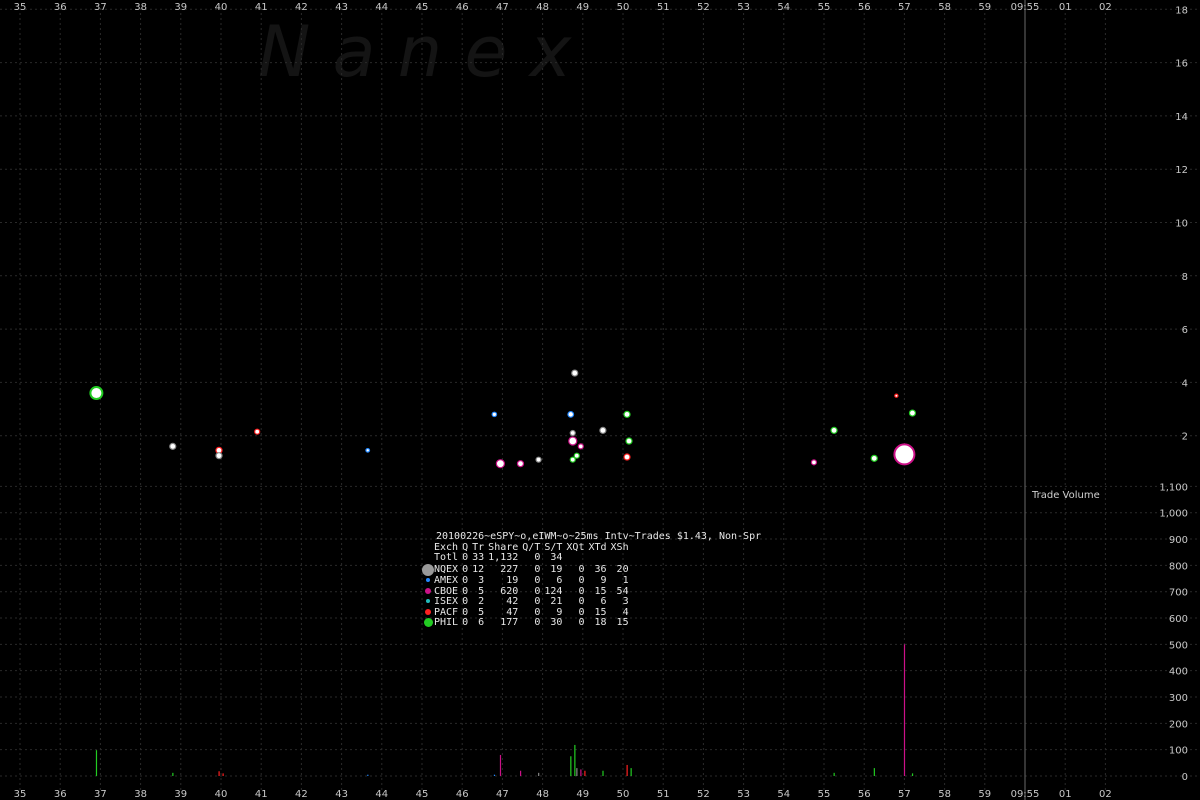 The height and width of the screenshot is (800, 1200). What do you see at coordinates (984, 794) in the screenshot?
I see `x-tick-bottom: 59` at bounding box center [984, 794].